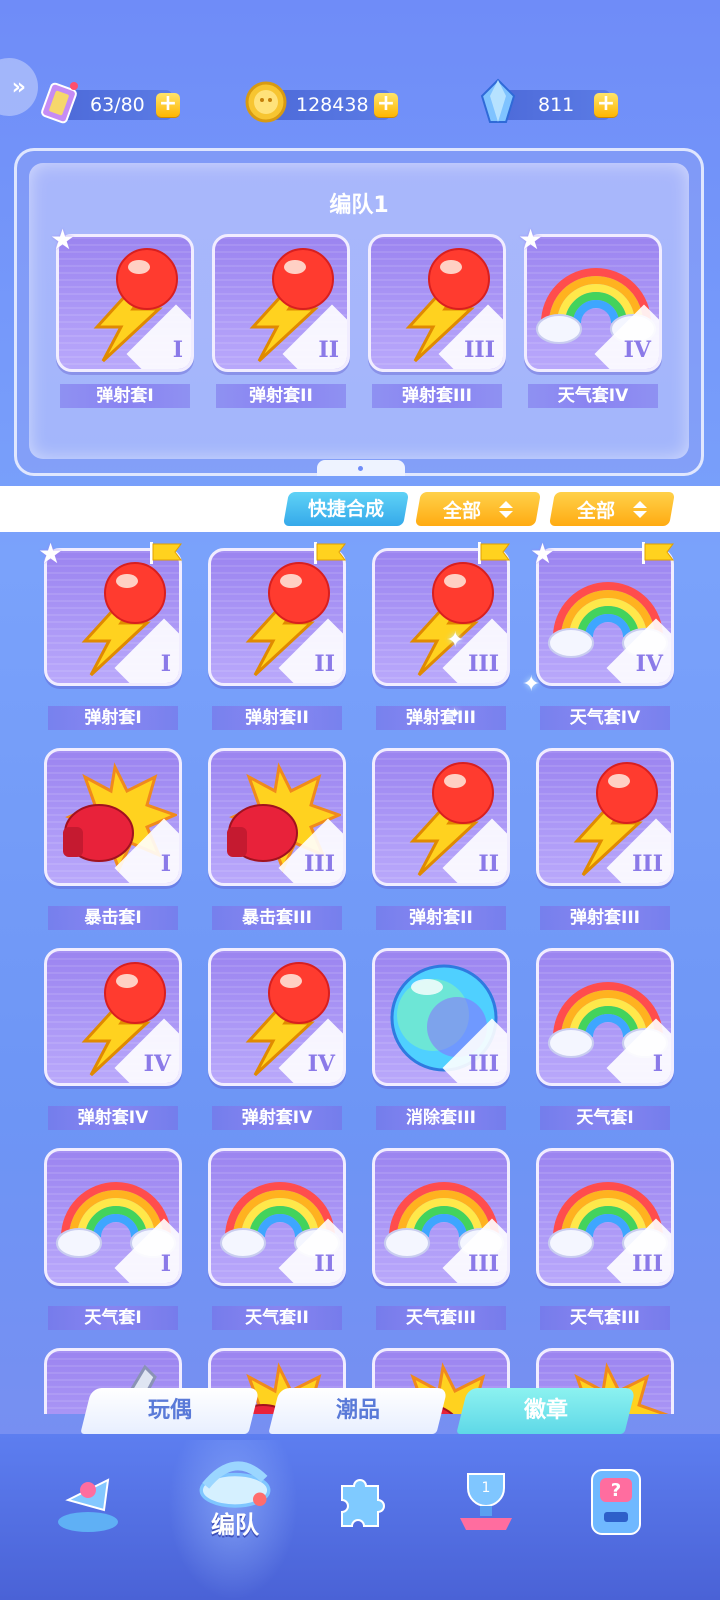 The width and height of the screenshot is (720, 1600). What do you see at coordinates (113, 1118) in the screenshot?
I see `grid-item-label: 弹射套IV` at bounding box center [113, 1118].